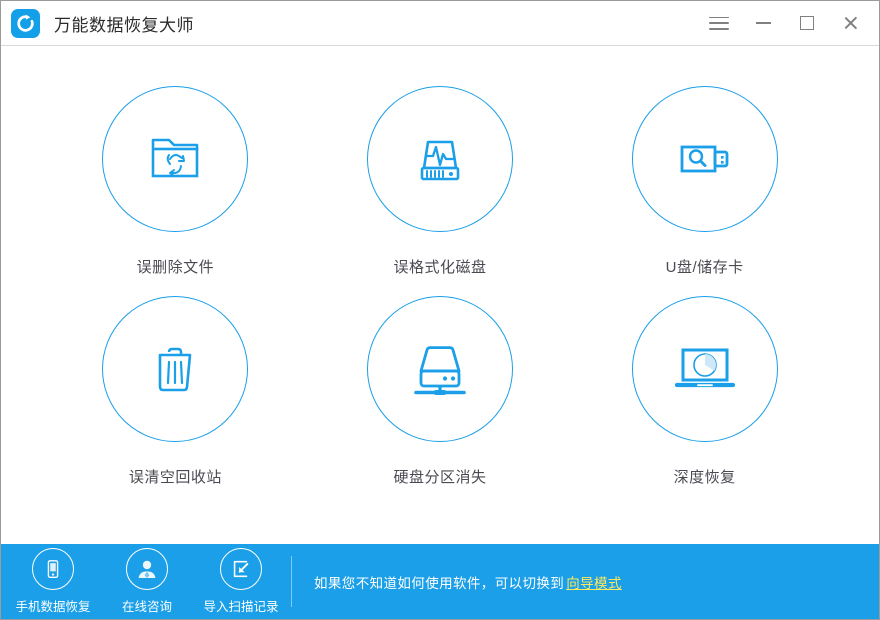  I want to click on footer-hint-prefix: 如果您不知道如何使用软件，可以切换到, so click(439, 583).